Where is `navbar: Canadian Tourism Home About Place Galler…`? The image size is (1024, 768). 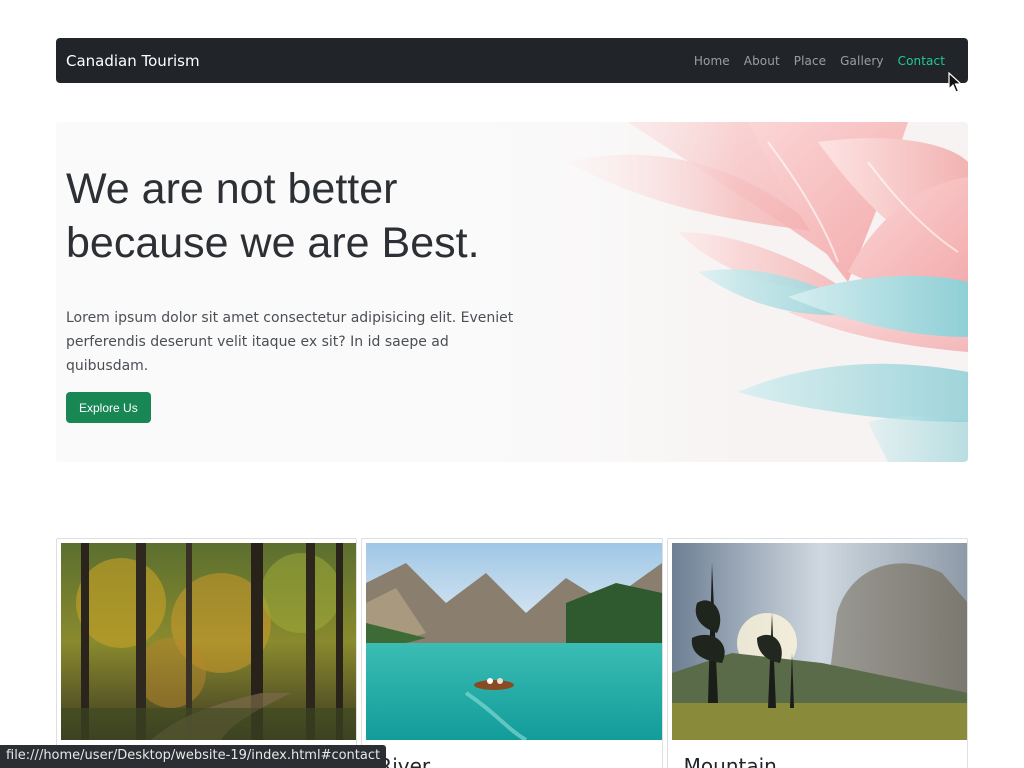 navbar: Canadian Tourism Home About Place Galler… is located at coordinates (512, 60).